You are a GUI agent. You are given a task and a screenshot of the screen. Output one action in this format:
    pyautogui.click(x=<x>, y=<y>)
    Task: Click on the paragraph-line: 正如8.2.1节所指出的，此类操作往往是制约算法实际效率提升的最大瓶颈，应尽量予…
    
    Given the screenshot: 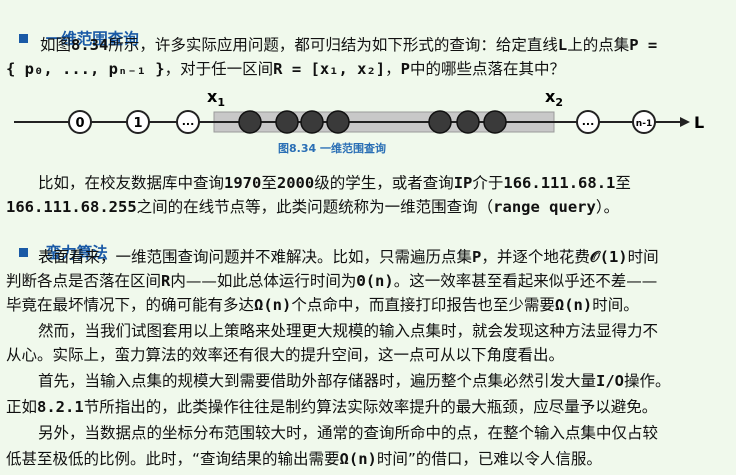 What is the action you would take?
    pyautogui.click(x=368, y=407)
    